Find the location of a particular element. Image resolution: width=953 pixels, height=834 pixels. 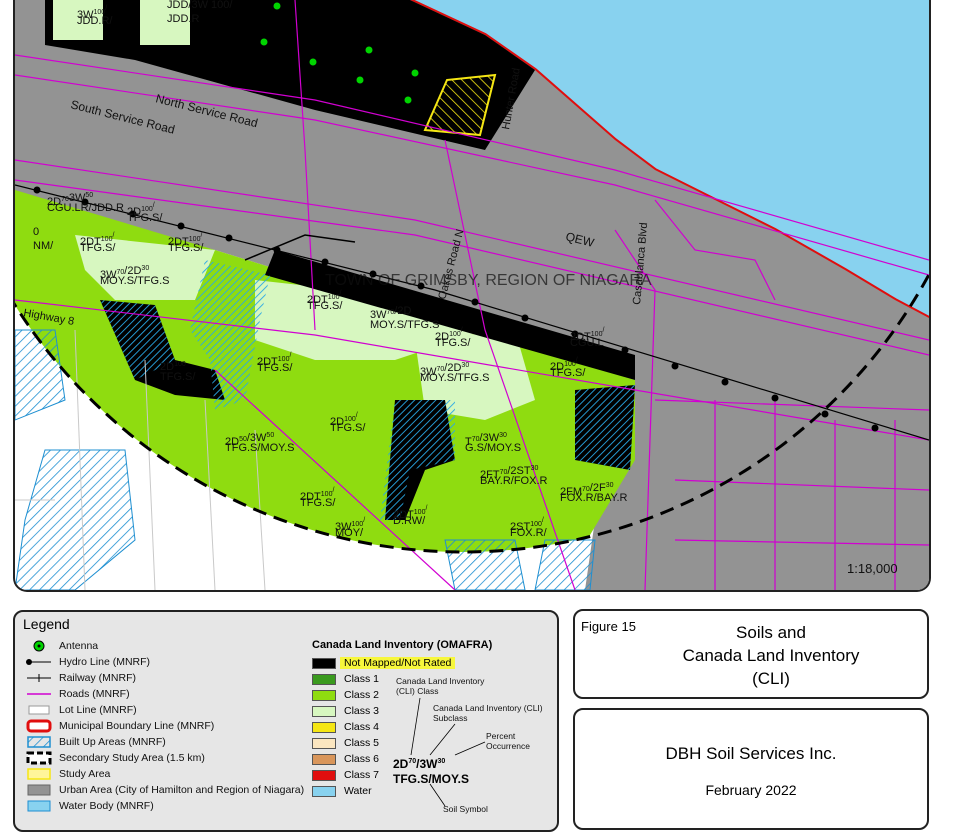

legend-label: Water Body (MNRF) is located at coordinates (106, 806).